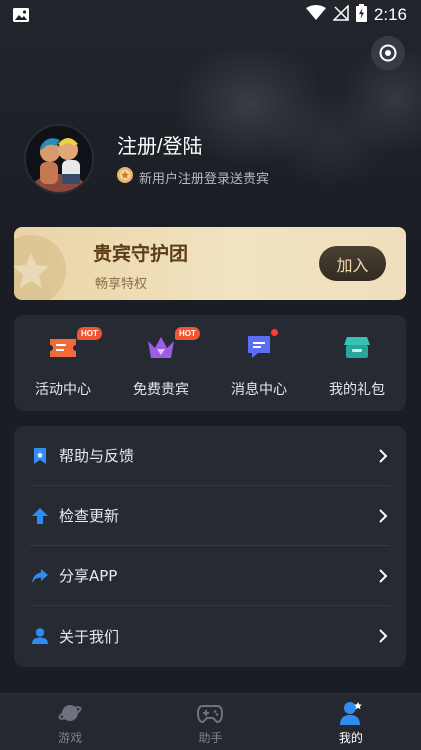 The image size is (421, 750). I want to click on user-icon, so click(40, 636).